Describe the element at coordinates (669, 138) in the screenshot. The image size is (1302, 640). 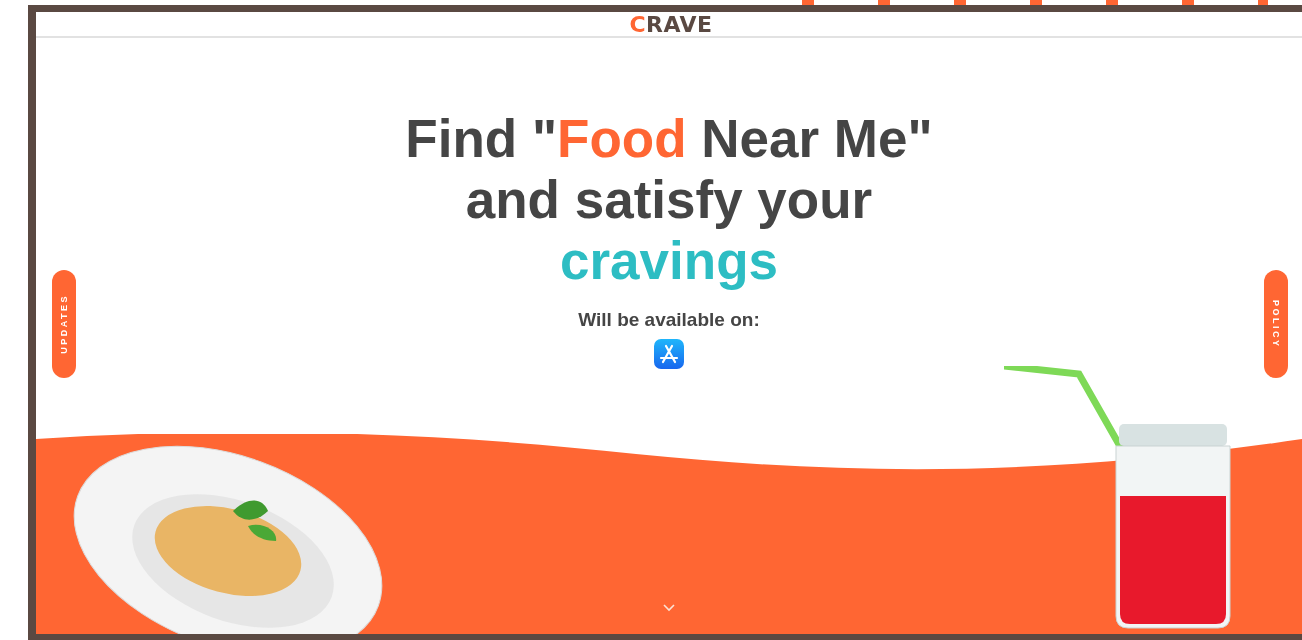
I see `headline-line: Find "Food Near Me"` at that location.